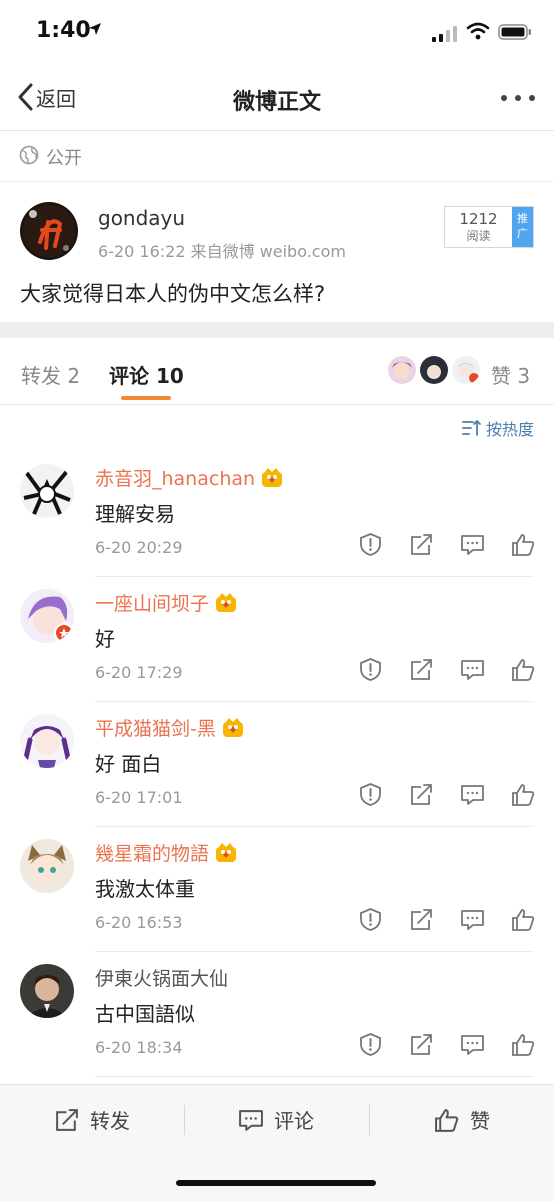 The height and width of the screenshot is (1201, 554). I want to click on post-meta: 6-20 16:22 来自微博 weibo.com, so click(222, 251).